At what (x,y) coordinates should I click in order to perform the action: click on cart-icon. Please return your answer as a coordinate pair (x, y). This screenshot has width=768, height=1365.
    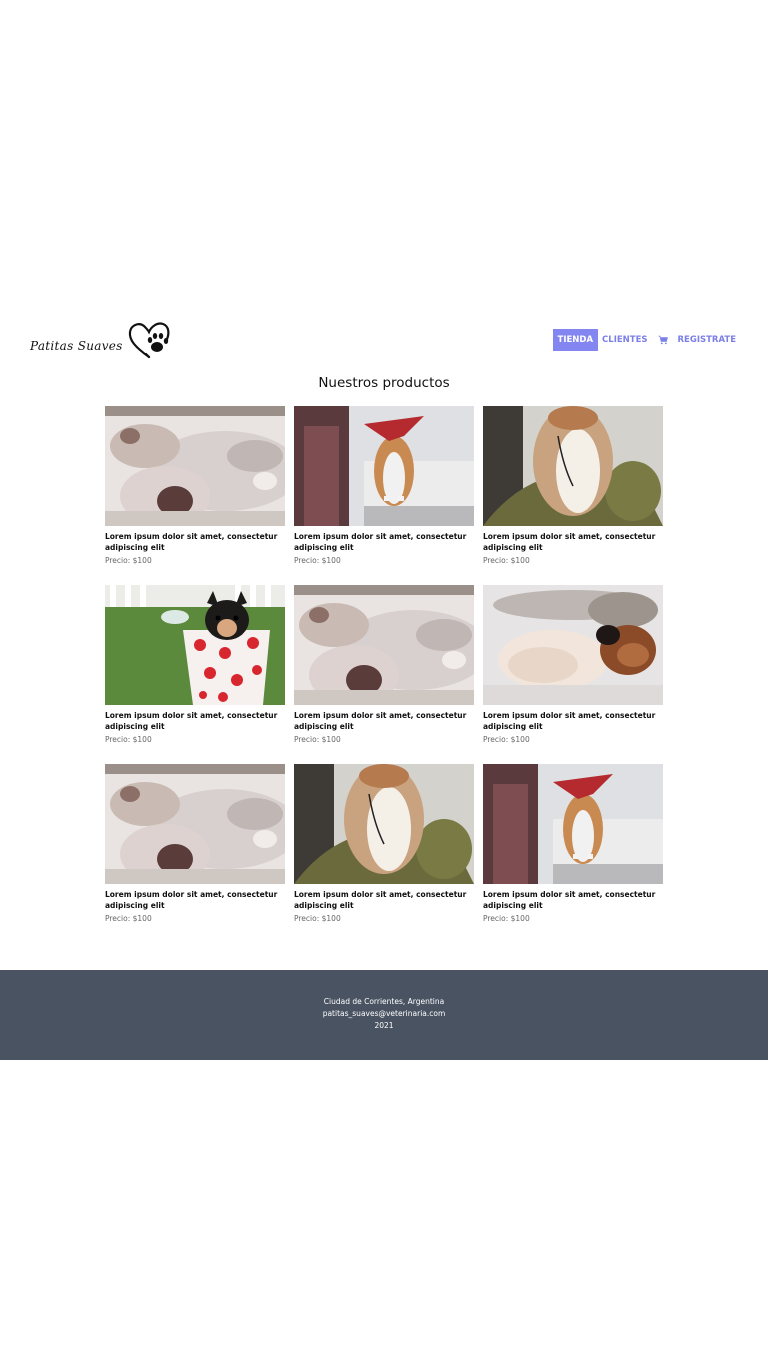
    Looking at the image, I should click on (663, 340).